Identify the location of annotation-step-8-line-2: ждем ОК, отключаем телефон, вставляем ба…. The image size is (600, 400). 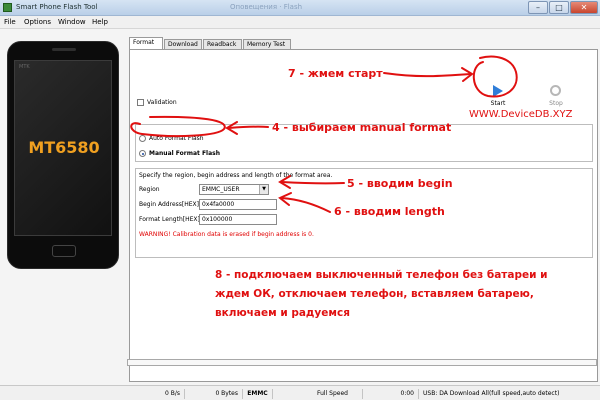
(374, 294).